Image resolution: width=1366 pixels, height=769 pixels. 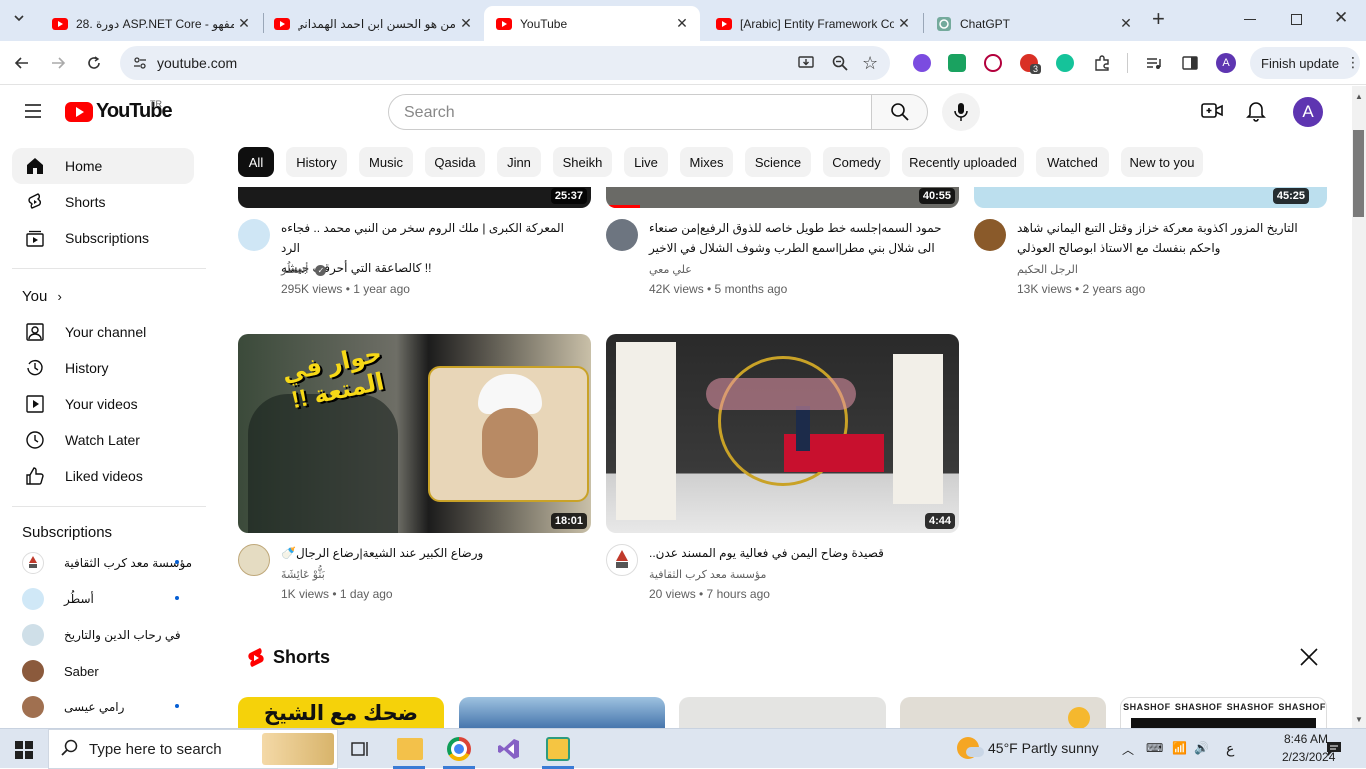 What do you see at coordinates (316, 162) in the screenshot?
I see `chip-history: History` at bounding box center [316, 162].